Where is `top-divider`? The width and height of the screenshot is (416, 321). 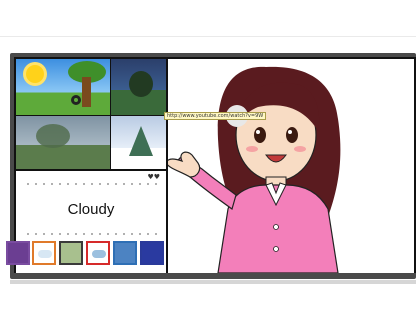 top-divider is located at coordinates (208, 36).